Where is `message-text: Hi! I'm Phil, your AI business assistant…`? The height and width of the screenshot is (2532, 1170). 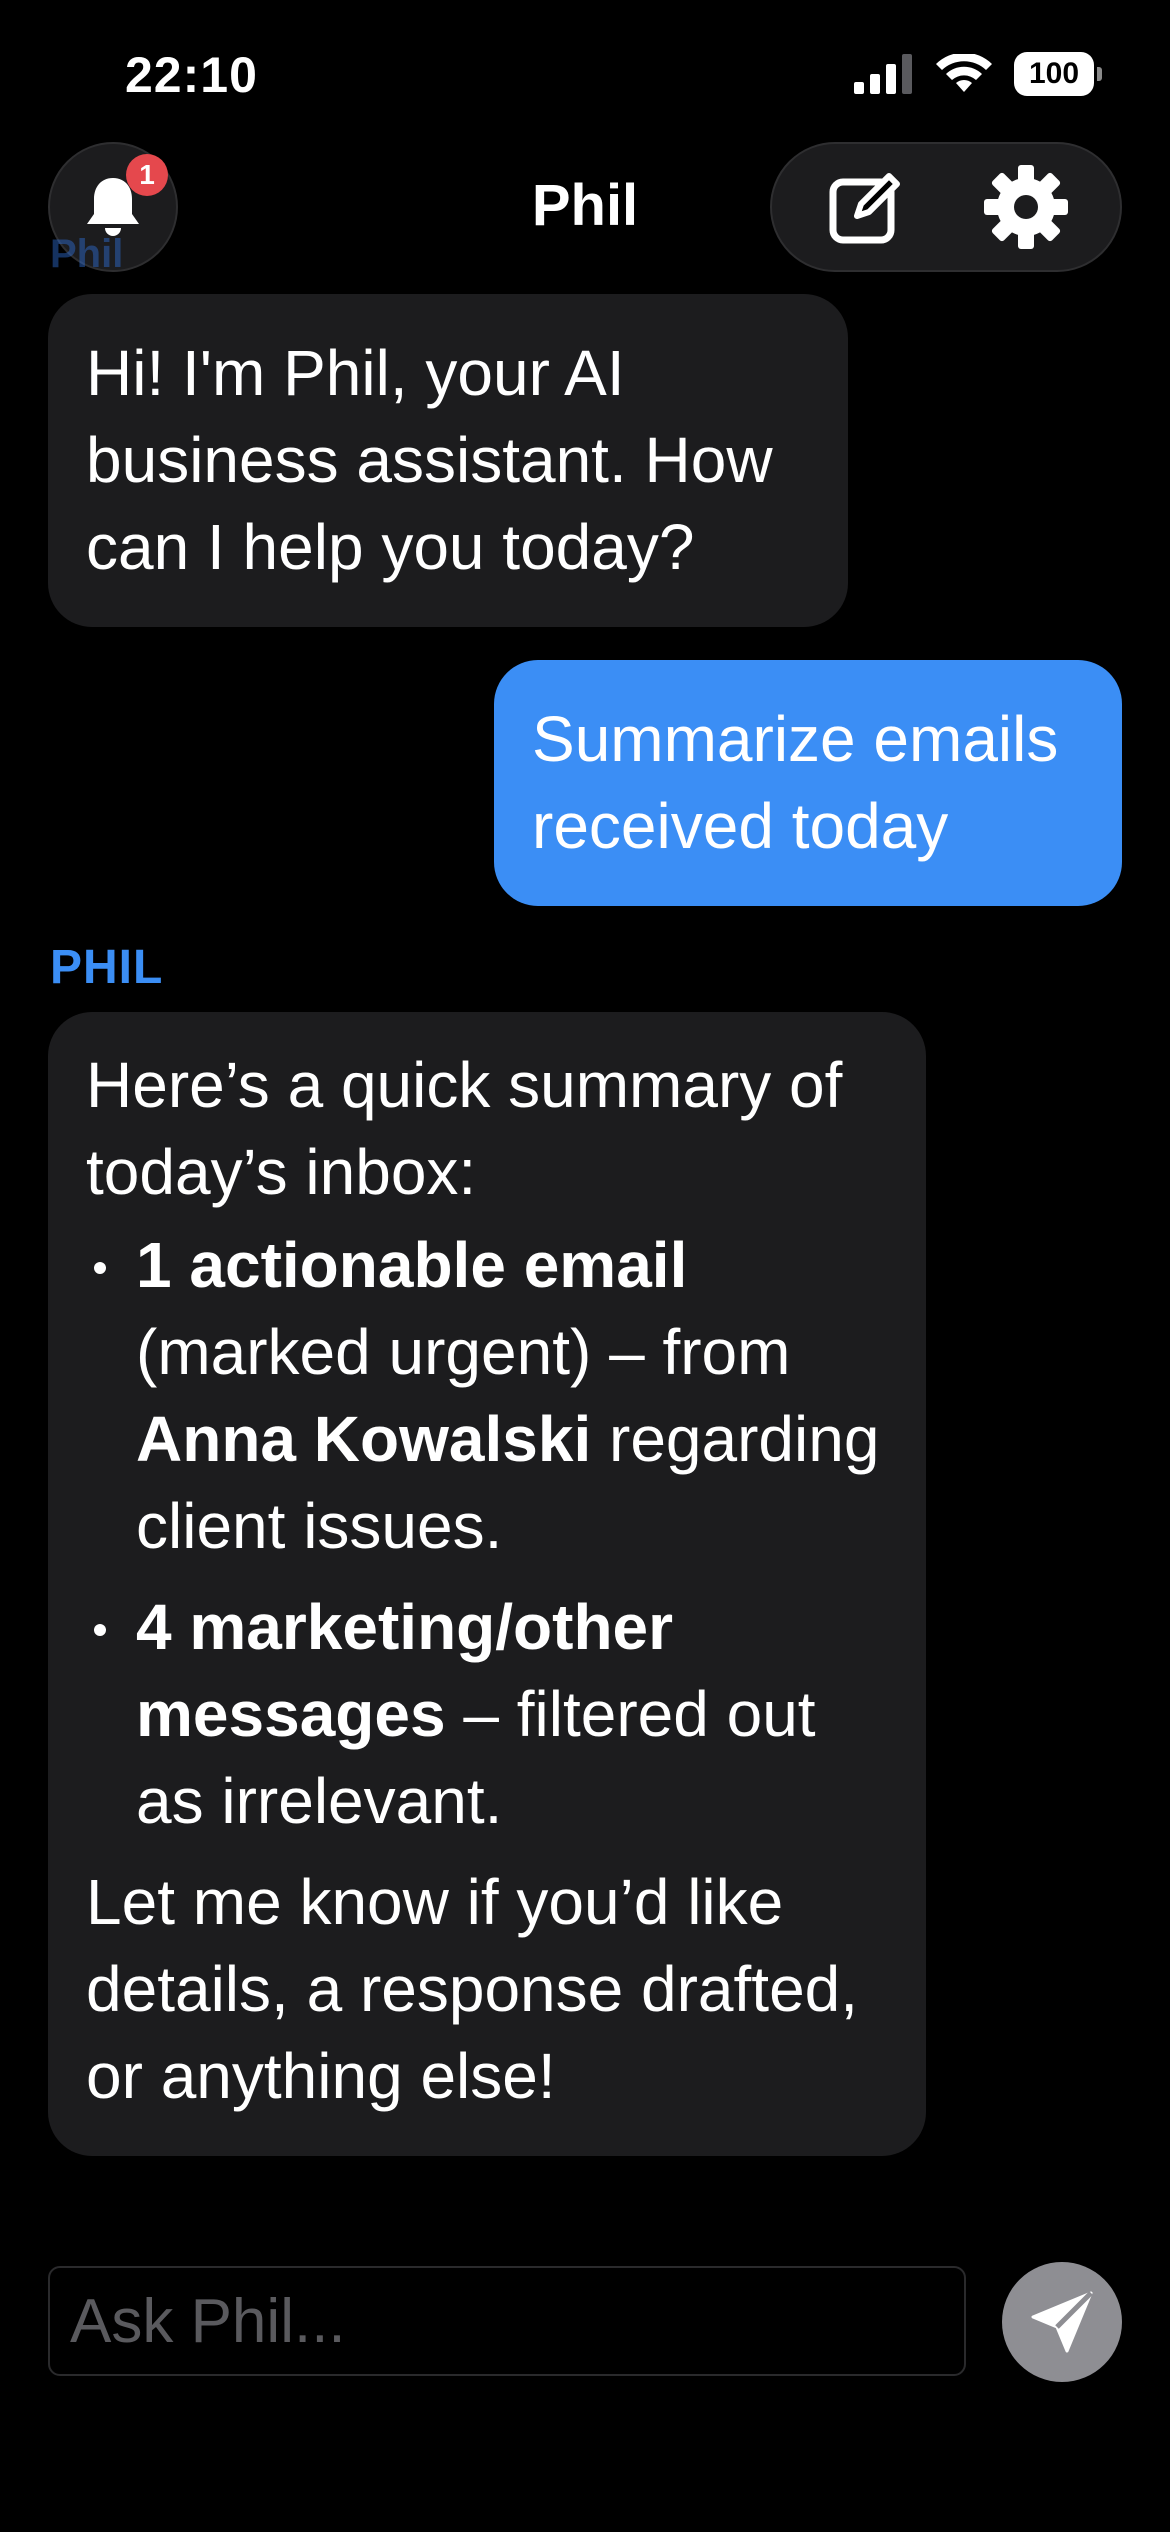 message-text: Hi! I'm Phil, your AI business assistant… is located at coordinates (429, 460).